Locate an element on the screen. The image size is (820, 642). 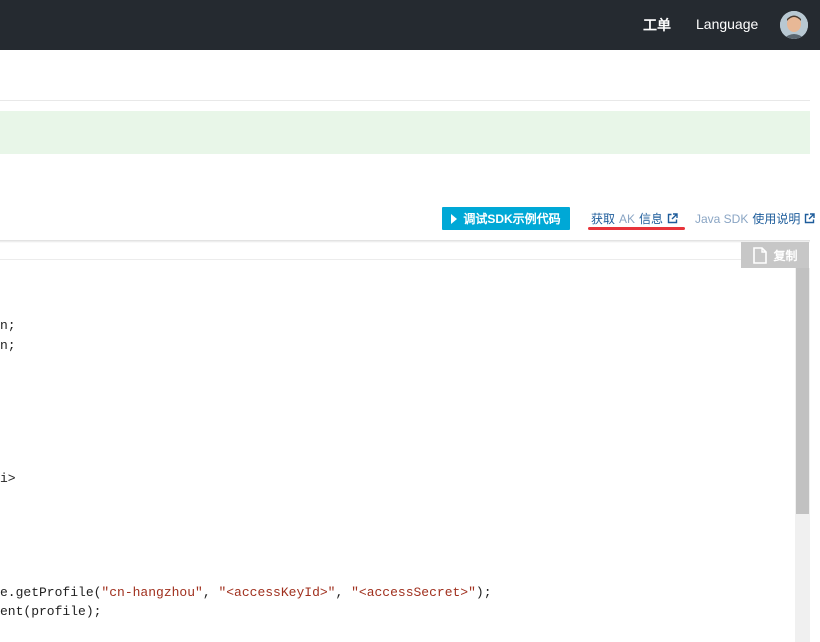
notice-banner is located at coordinates (405, 132).